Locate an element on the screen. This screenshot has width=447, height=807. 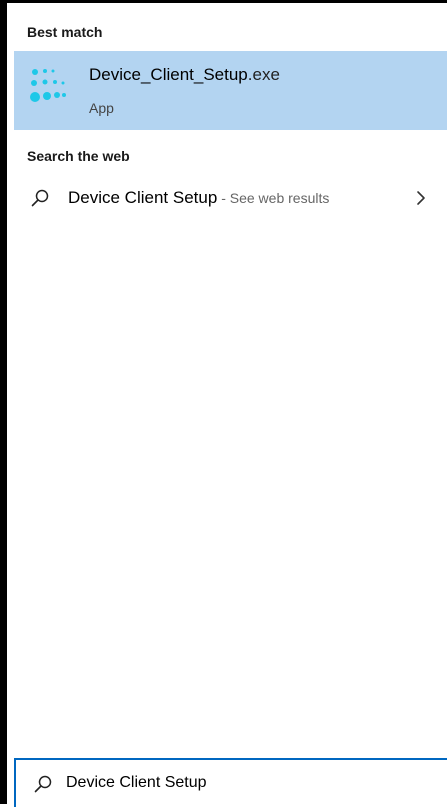
best-match-result: Device_Client_Setup.exe App is located at coordinates (230, 90).